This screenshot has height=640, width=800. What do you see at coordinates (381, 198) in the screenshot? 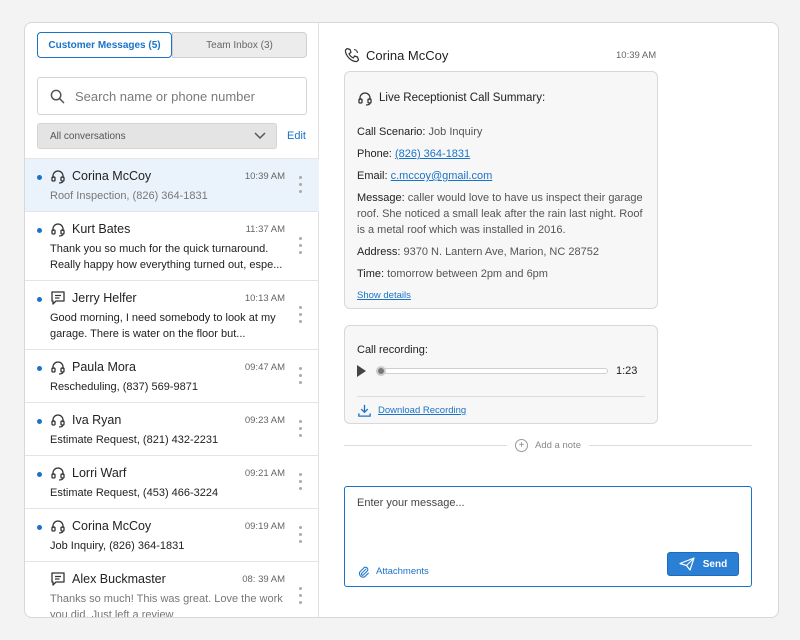
I see `message-label: Message:` at bounding box center [381, 198].